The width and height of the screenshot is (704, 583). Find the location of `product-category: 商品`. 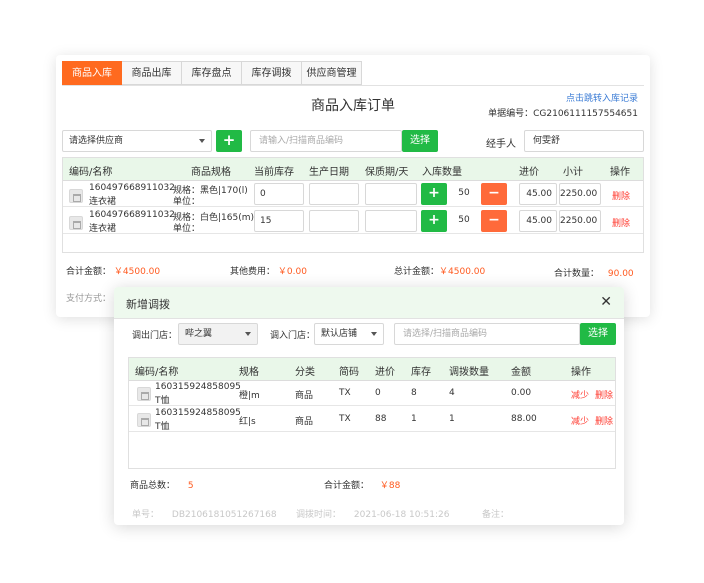

product-category: 商品 is located at coordinates (304, 396).